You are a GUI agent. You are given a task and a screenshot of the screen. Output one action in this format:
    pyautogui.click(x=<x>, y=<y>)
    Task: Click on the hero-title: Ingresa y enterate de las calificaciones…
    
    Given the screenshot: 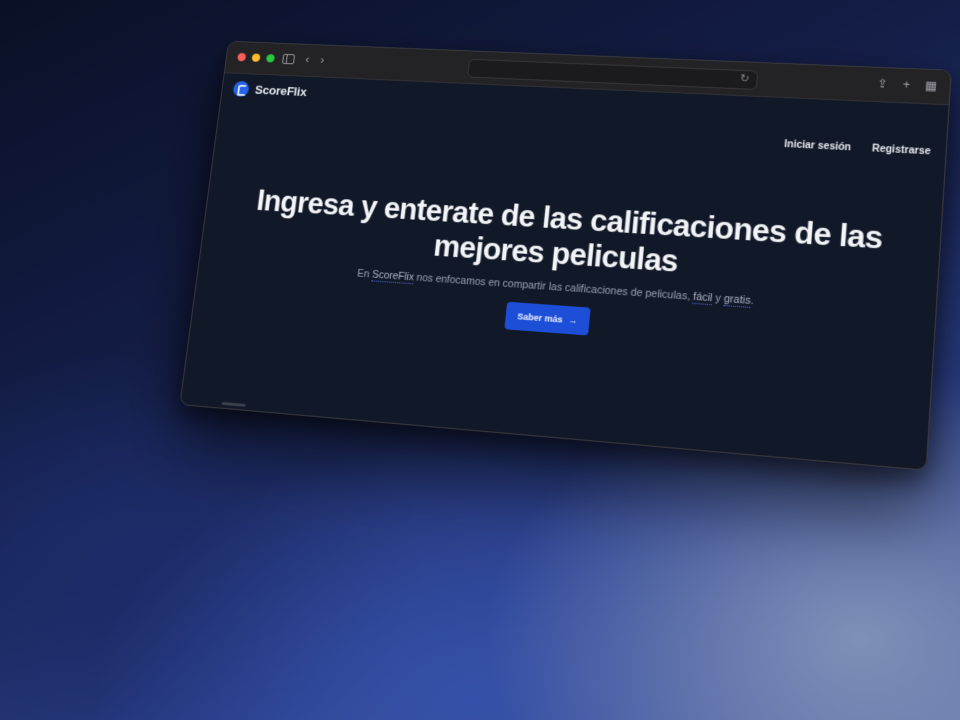 What is the action you would take?
    pyautogui.click(x=569, y=238)
    